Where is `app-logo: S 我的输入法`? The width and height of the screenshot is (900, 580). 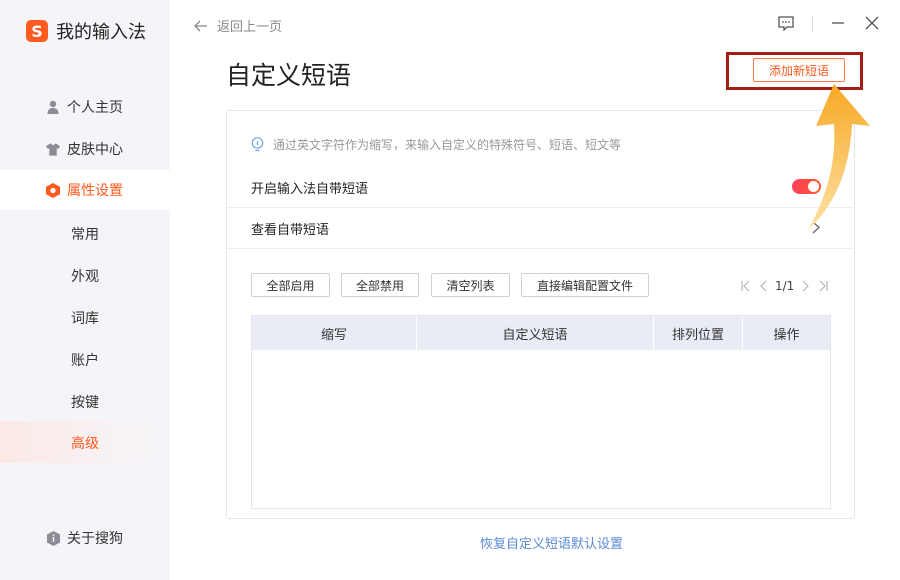 app-logo: S 我的输入法 is located at coordinates (86, 31).